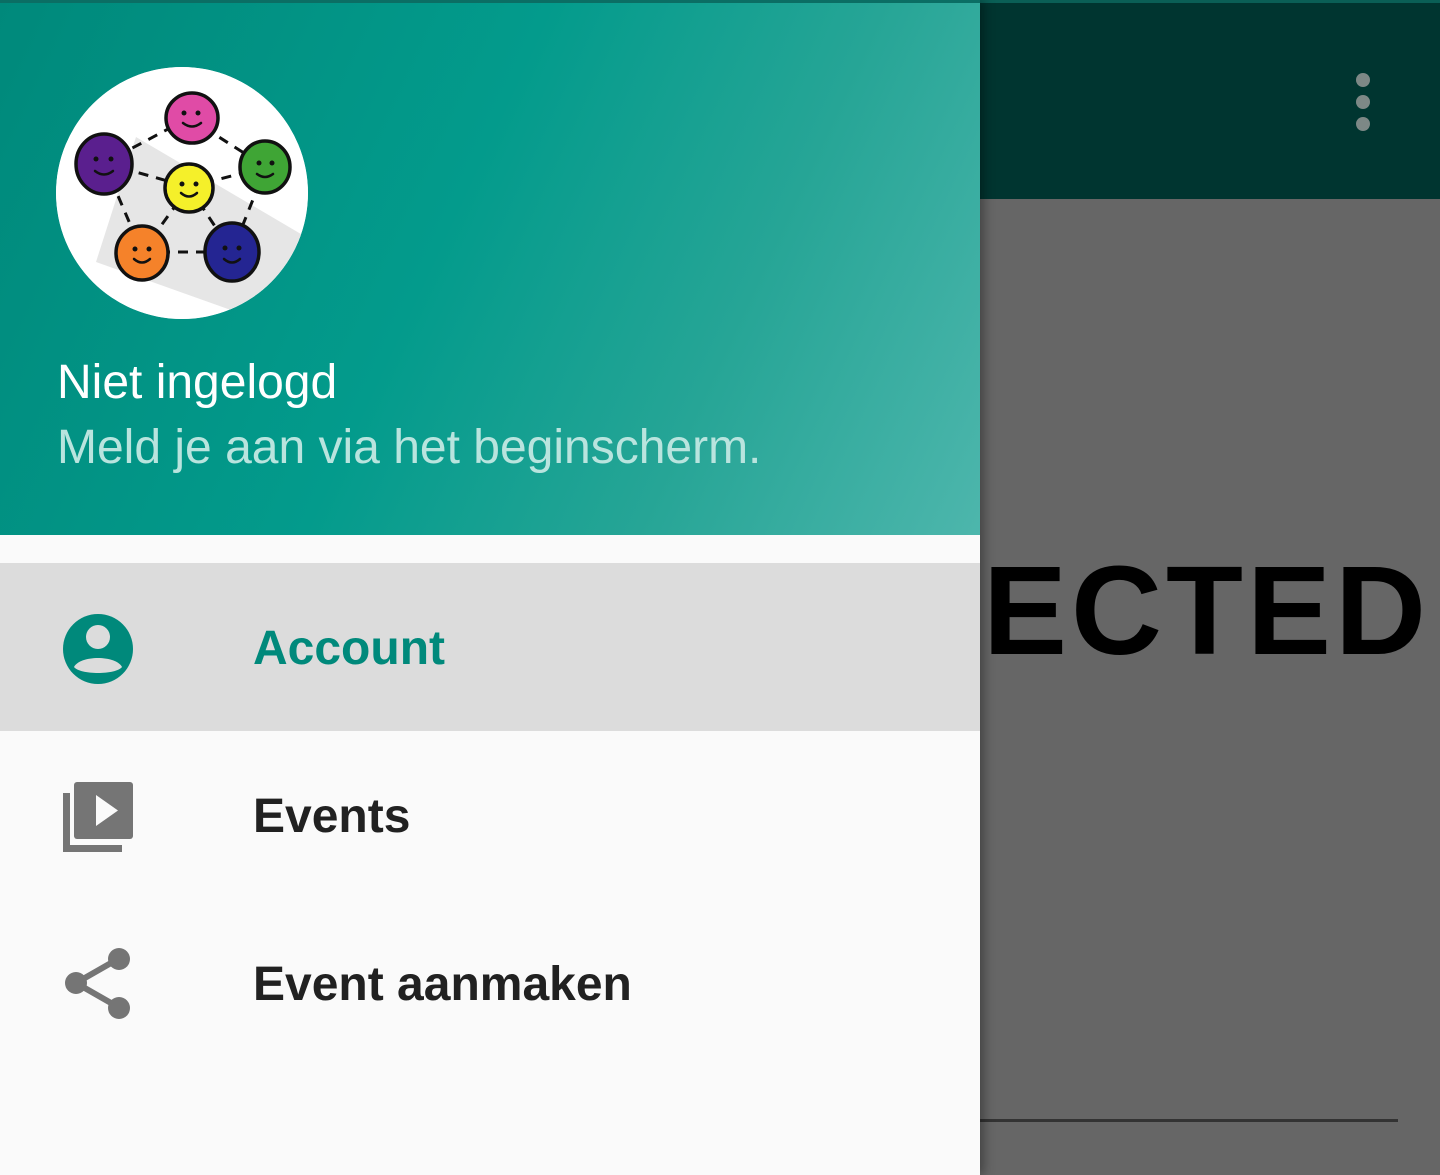 The image size is (1440, 1175). What do you see at coordinates (197, 382) in the screenshot?
I see `login-status-title: Niet ingelogd` at bounding box center [197, 382].